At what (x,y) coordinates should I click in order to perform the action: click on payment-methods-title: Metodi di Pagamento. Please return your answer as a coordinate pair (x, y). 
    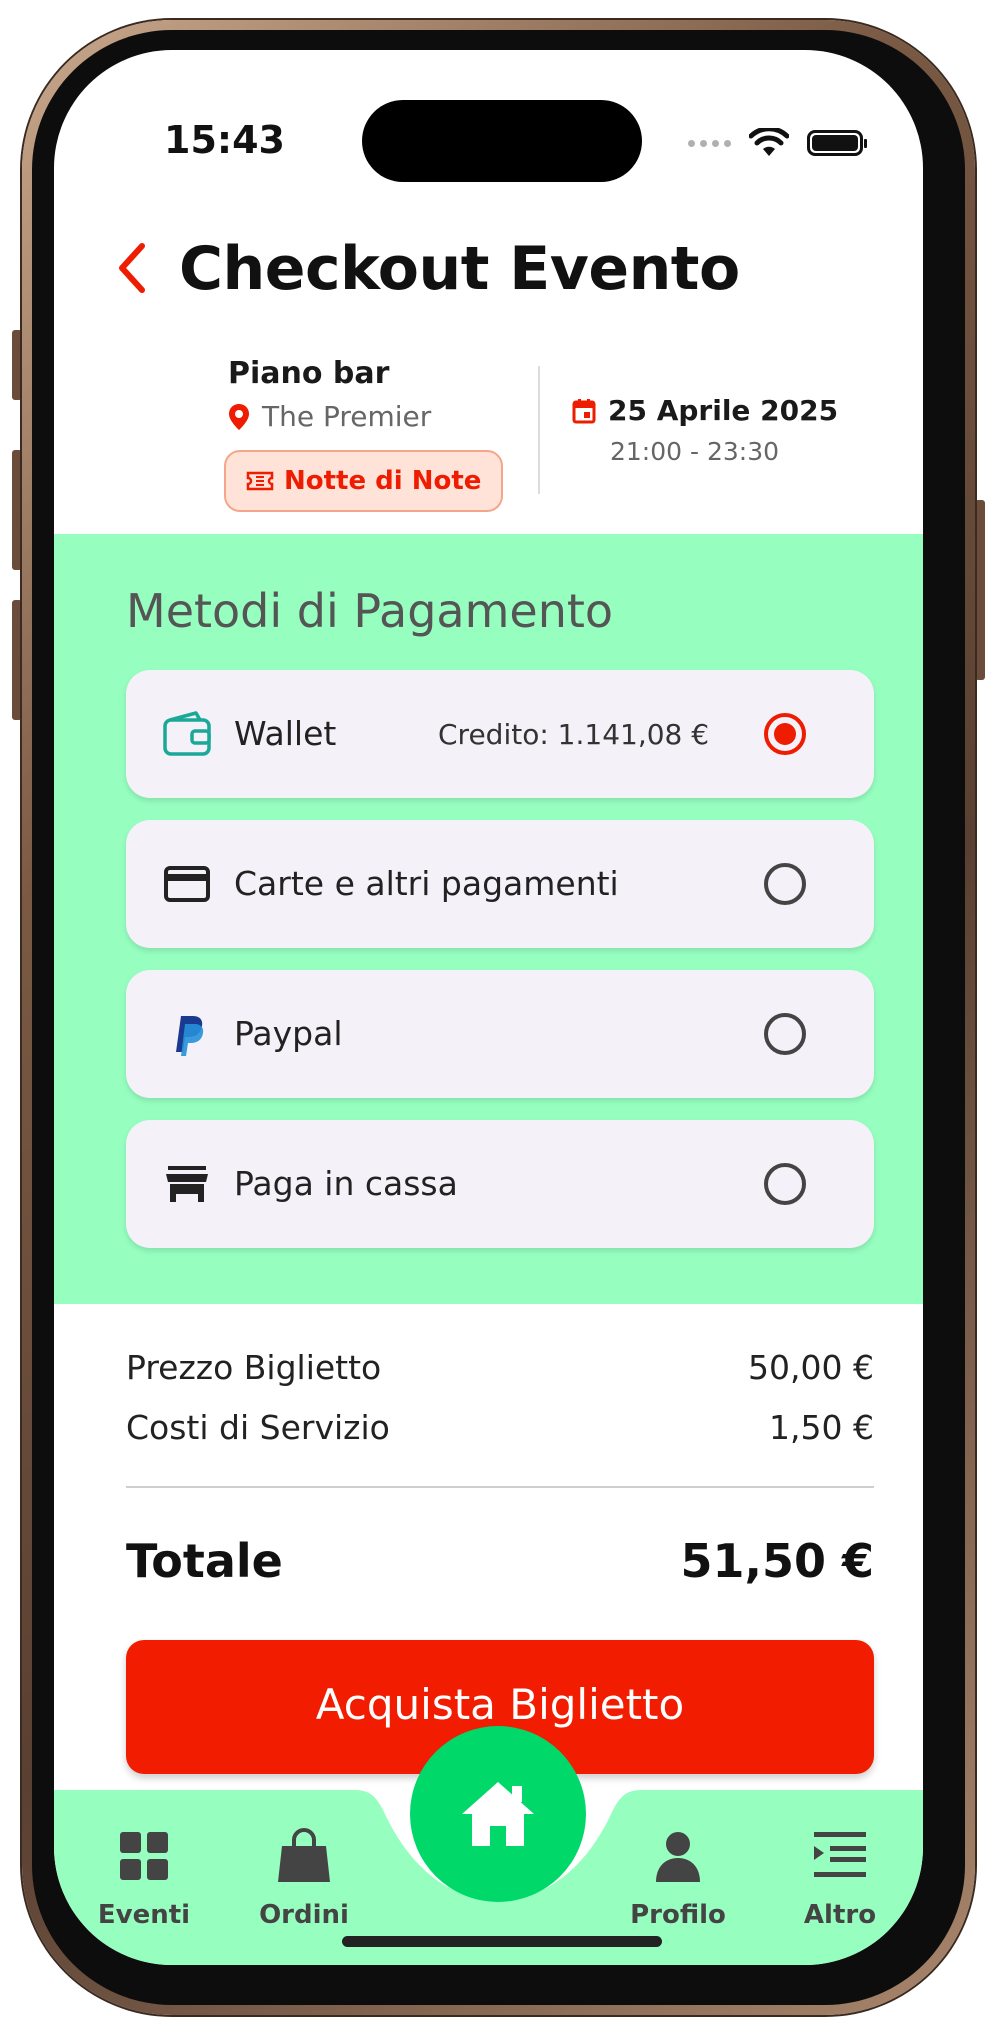
    Looking at the image, I should click on (370, 611).